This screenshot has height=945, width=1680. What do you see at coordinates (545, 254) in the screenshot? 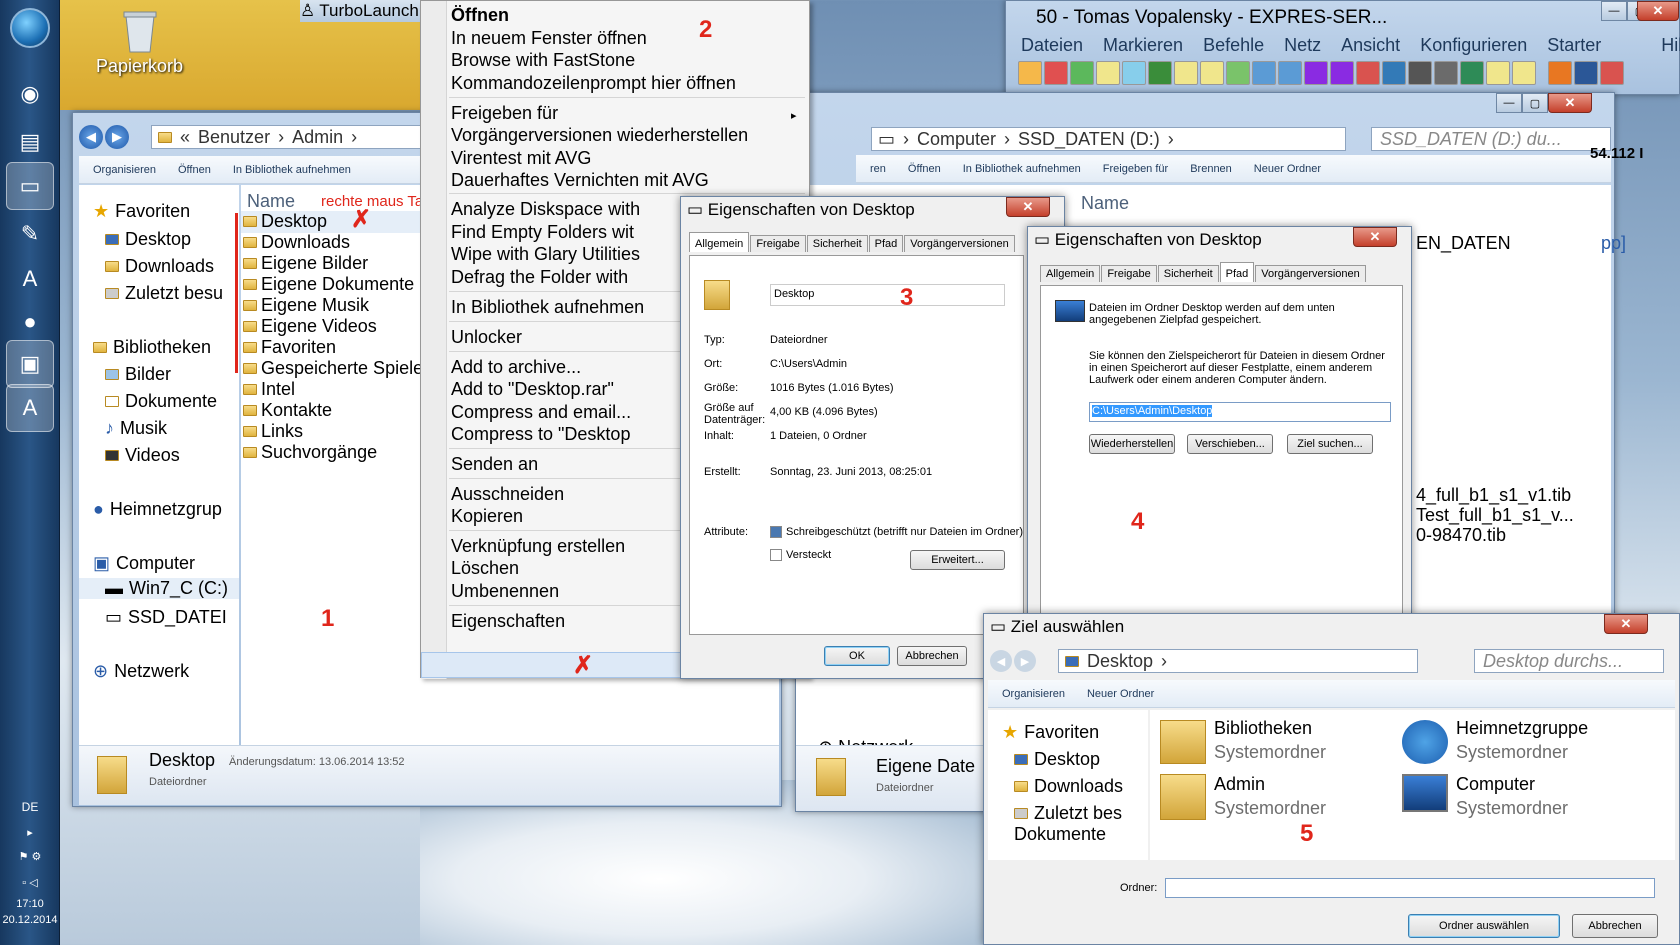
I see `context-menu-item: Wipe with Glary Utilities` at bounding box center [545, 254].